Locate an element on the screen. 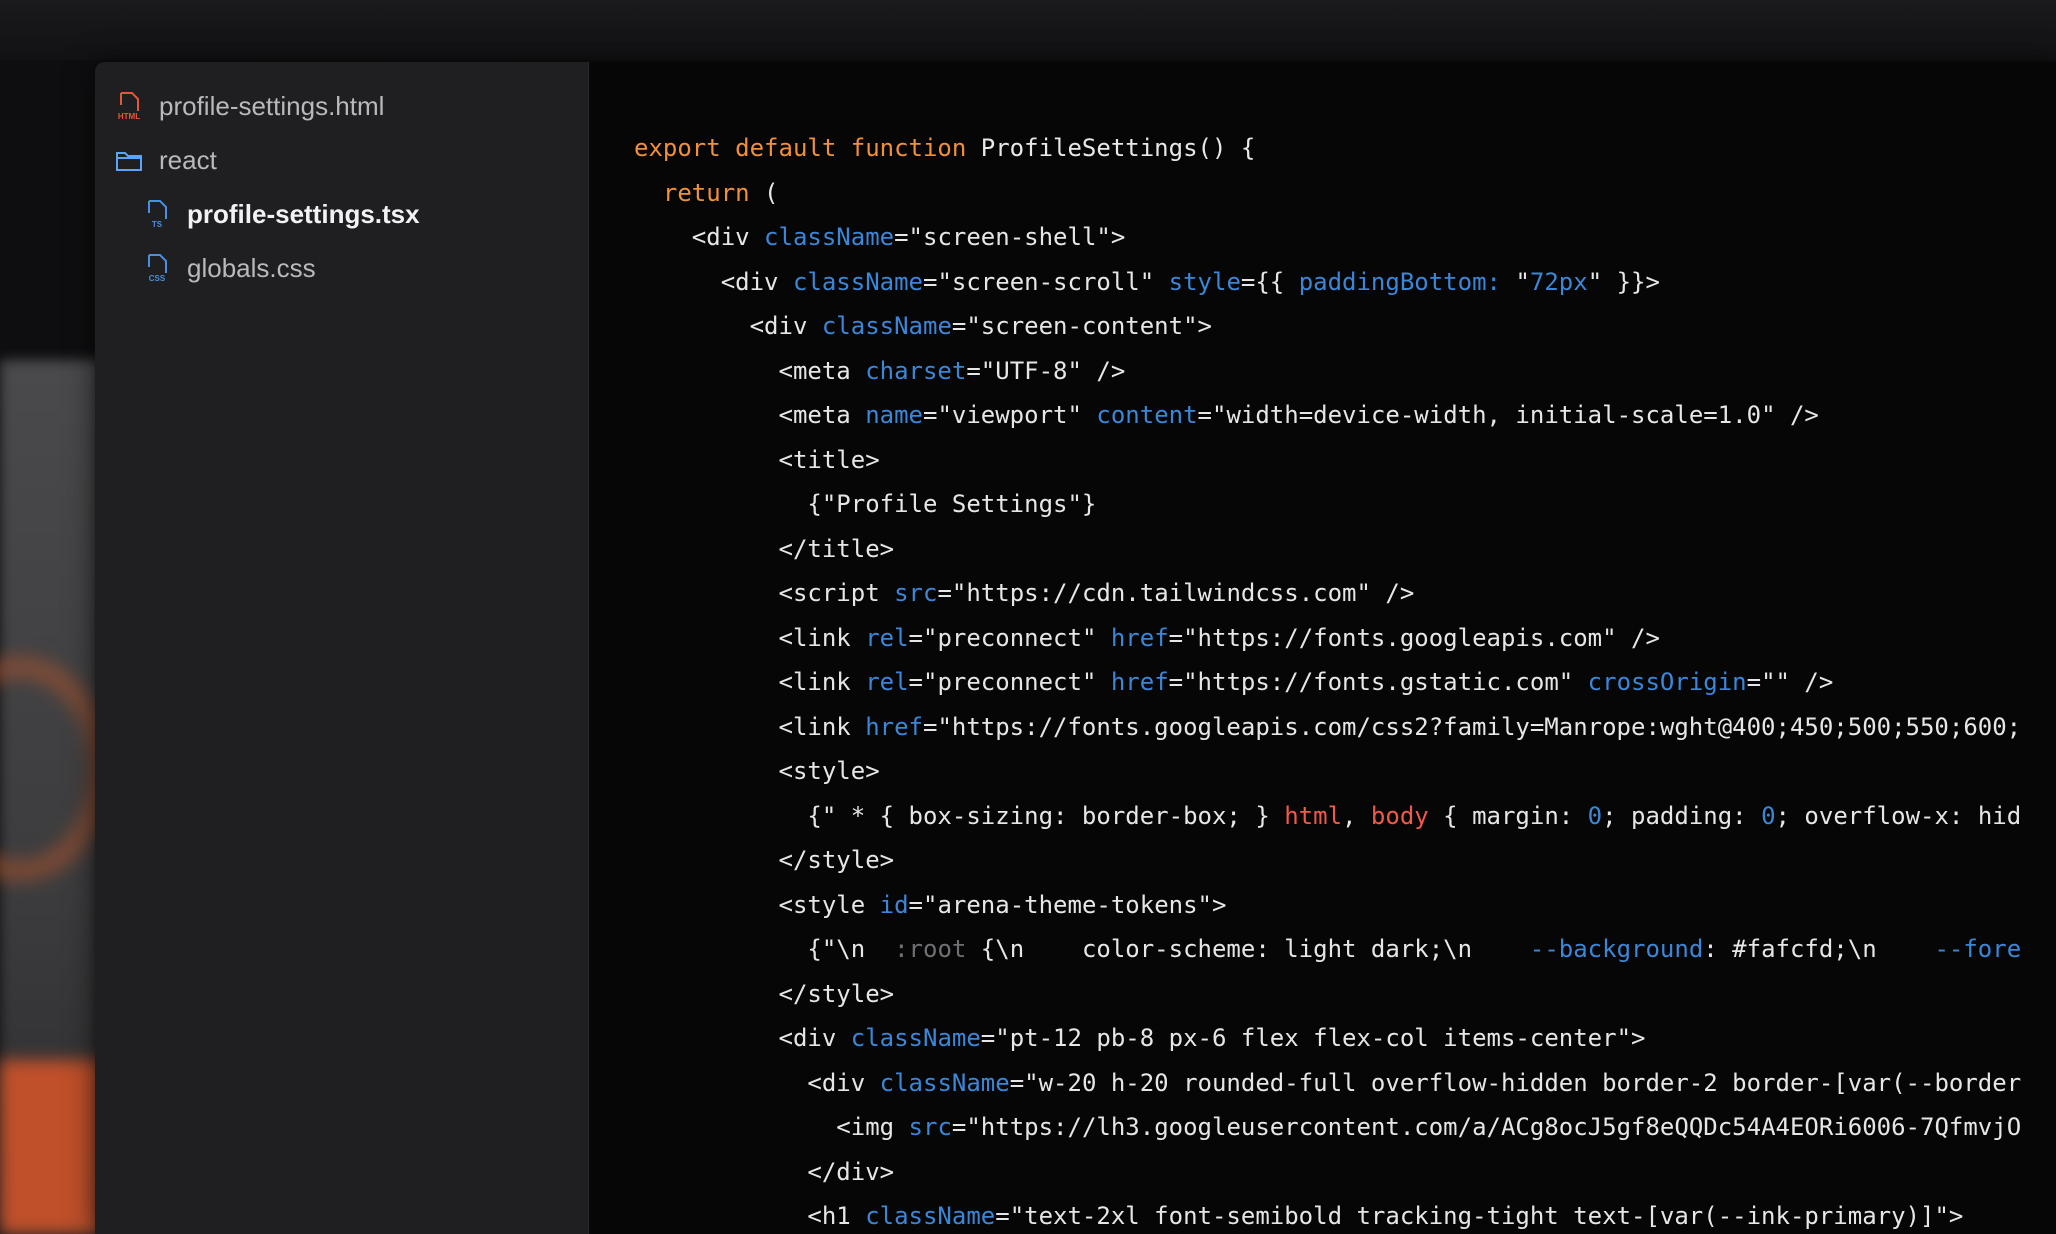  css-file-icon: CSS is located at coordinates (157, 268).